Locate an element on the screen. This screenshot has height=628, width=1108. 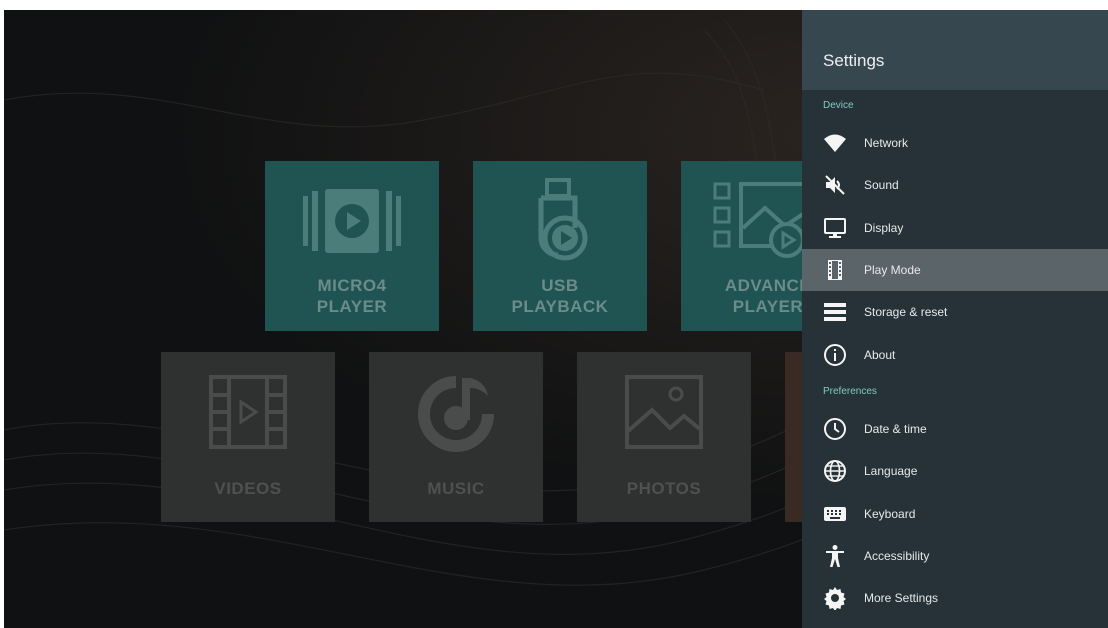
settings-item-about: About is located at coordinates (955, 354).